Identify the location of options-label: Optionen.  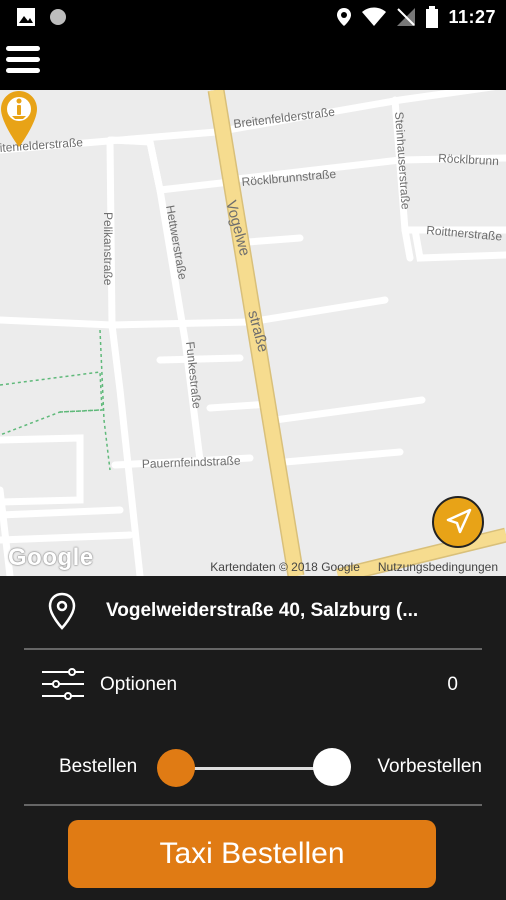
(139, 684).